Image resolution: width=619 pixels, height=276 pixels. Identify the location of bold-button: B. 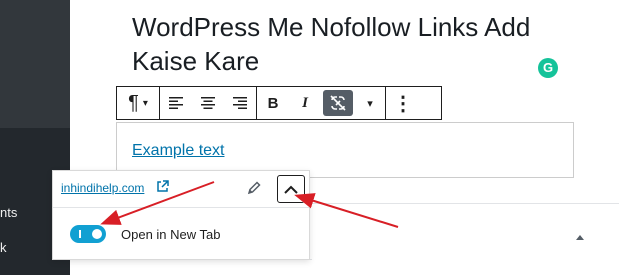
(273, 103).